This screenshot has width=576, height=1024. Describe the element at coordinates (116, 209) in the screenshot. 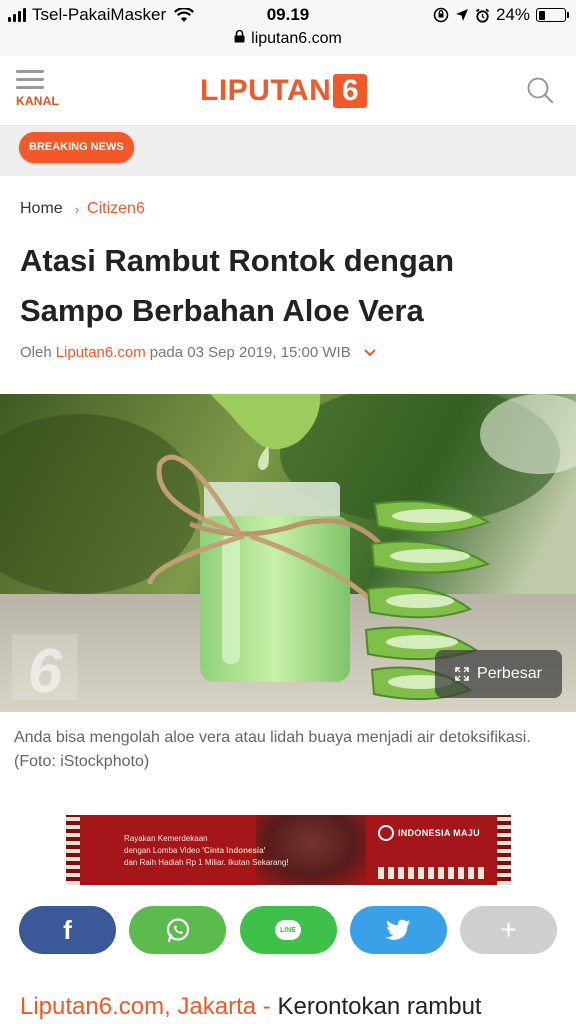

I see `breadcrumb-category: Citizen6` at that location.